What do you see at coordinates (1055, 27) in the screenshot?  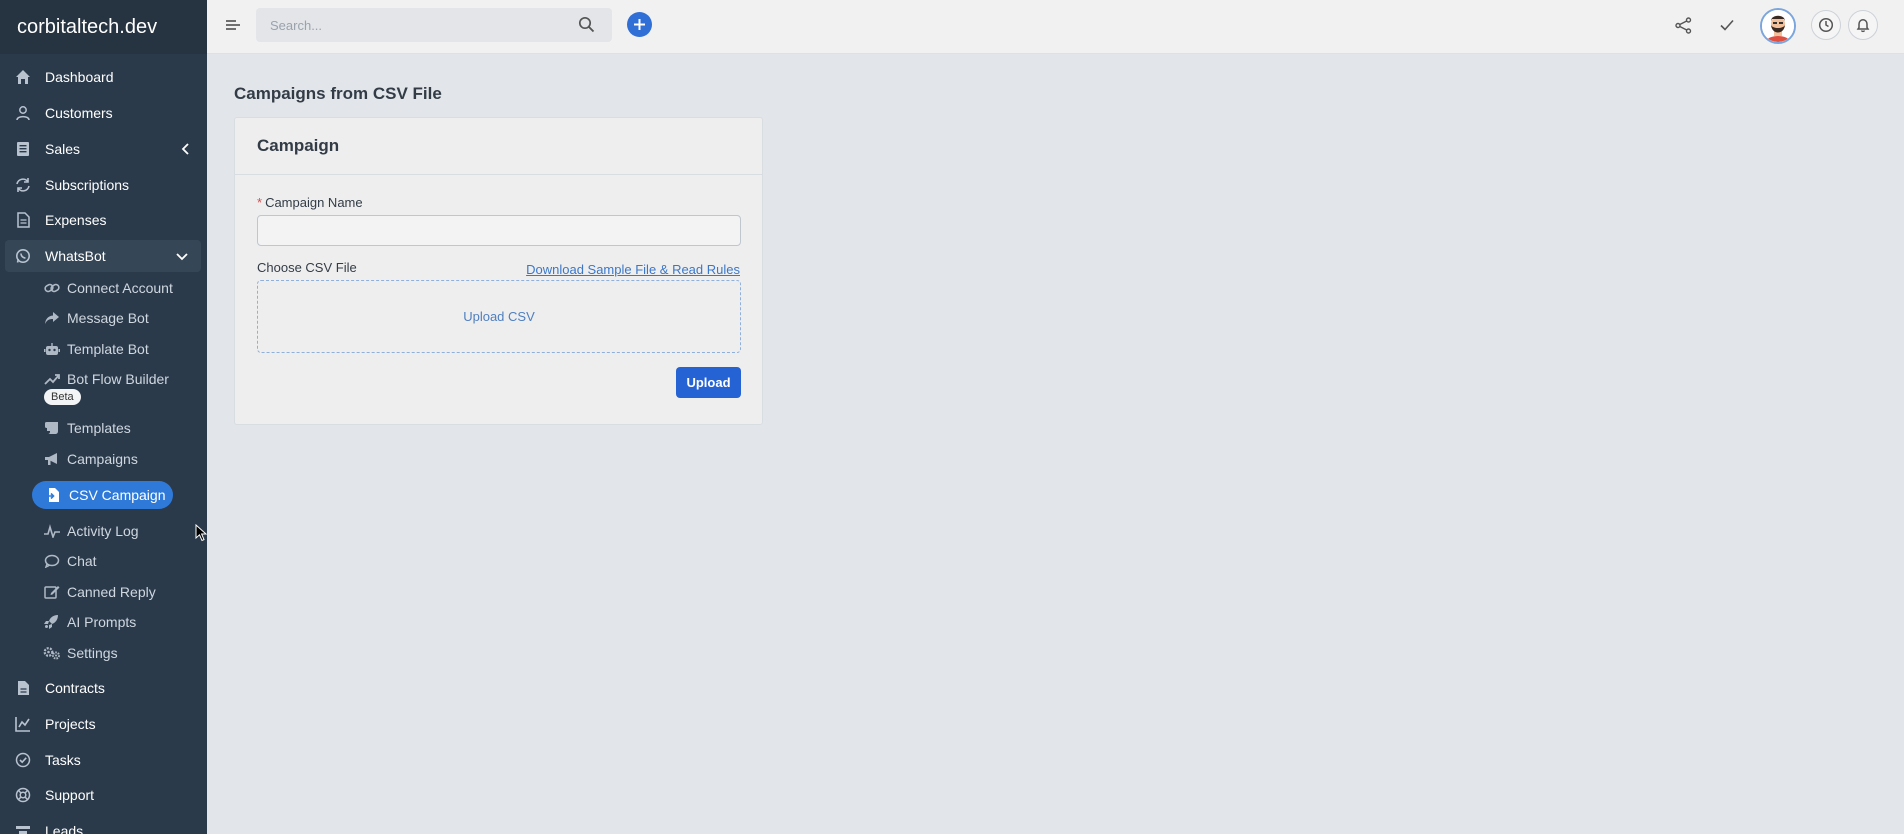 I see `topbar` at bounding box center [1055, 27].